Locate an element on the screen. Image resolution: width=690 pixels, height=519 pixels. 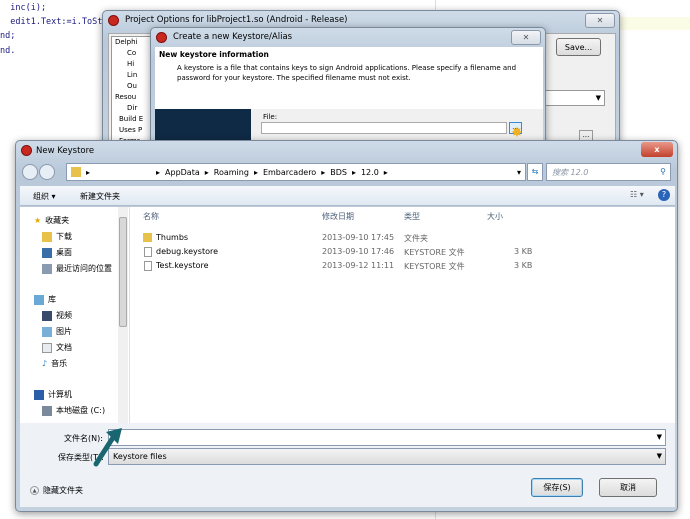
file-name: debug.keystore is located at coordinates (187, 251).